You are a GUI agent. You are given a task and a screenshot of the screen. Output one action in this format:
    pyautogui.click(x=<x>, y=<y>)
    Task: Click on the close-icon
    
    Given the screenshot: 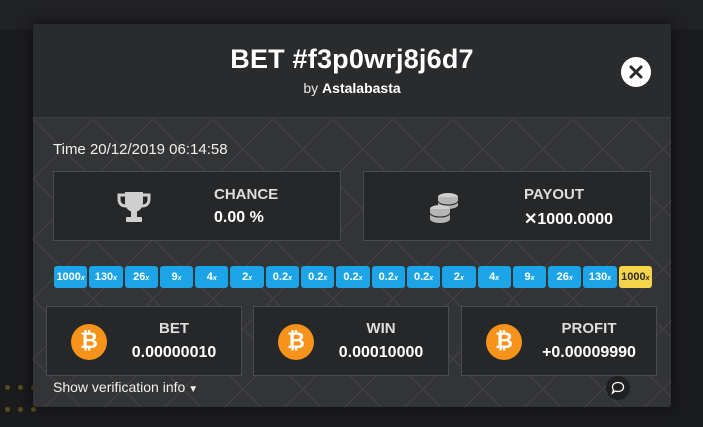 What is the action you would take?
    pyautogui.click(x=636, y=72)
    